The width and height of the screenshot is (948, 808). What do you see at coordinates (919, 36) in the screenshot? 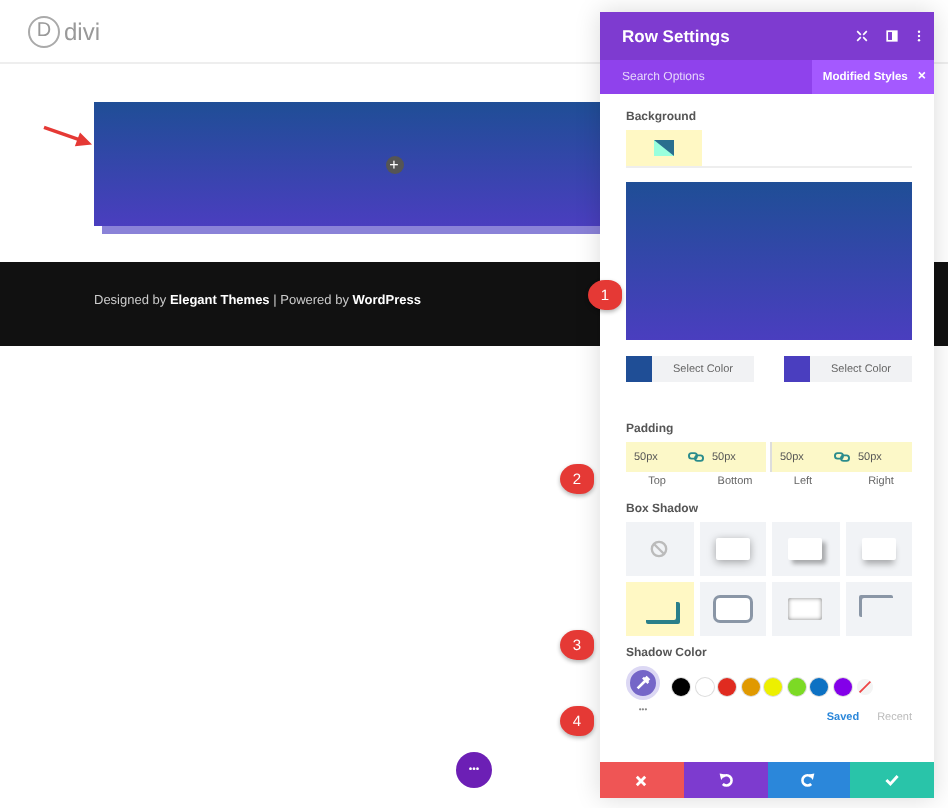
I see `kebab-menu-icon` at bounding box center [919, 36].